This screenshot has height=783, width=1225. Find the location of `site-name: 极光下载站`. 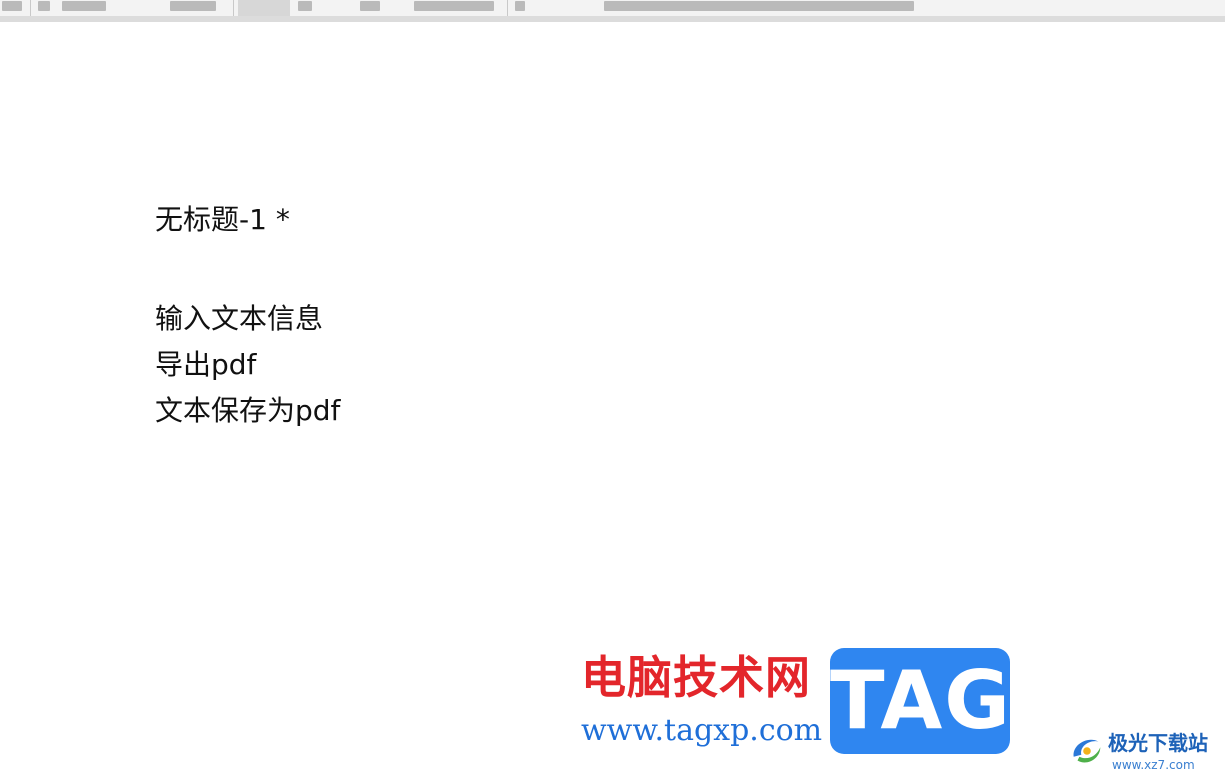

site-name: 极光下载站 is located at coordinates (1158, 743).